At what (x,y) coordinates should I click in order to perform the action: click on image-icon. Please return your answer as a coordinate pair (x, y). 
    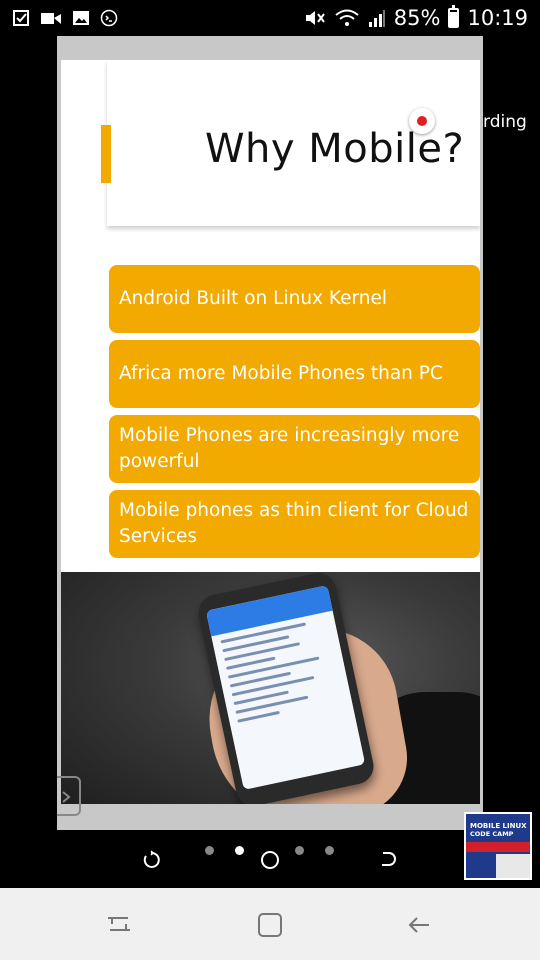
    Looking at the image, I should click on (81, 18).